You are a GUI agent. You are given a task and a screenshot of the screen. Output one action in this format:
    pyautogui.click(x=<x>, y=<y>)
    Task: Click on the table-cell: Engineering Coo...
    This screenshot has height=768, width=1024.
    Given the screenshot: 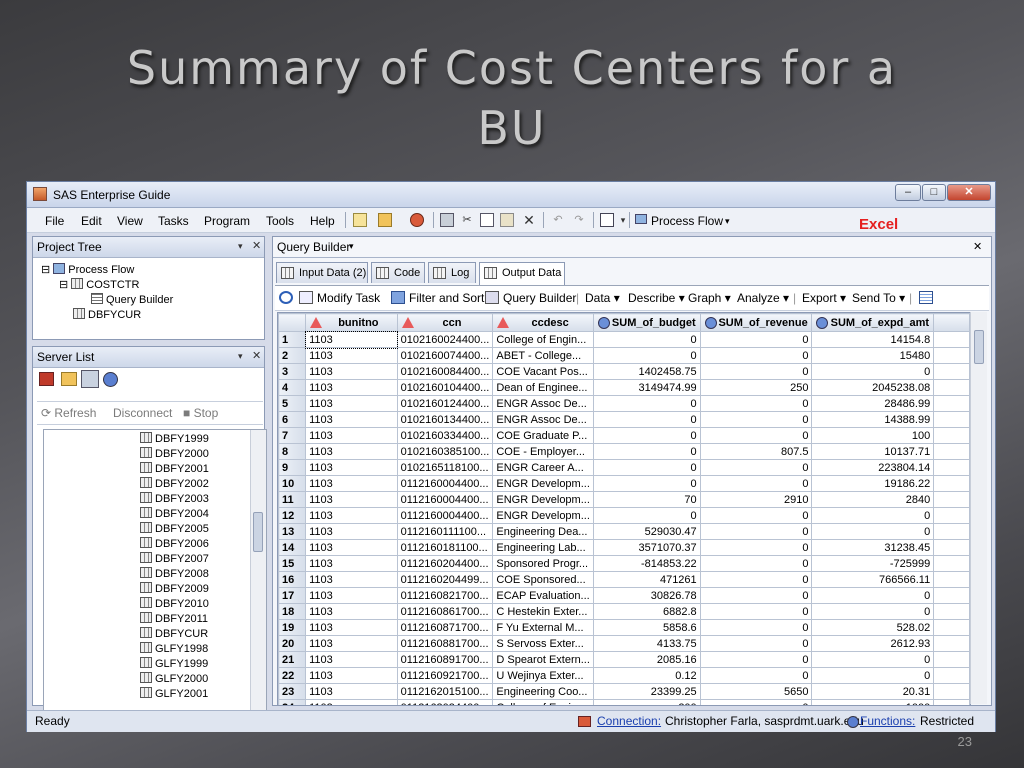 What is the action you would take?
    pyautogui.click(x=543, y=691)
    